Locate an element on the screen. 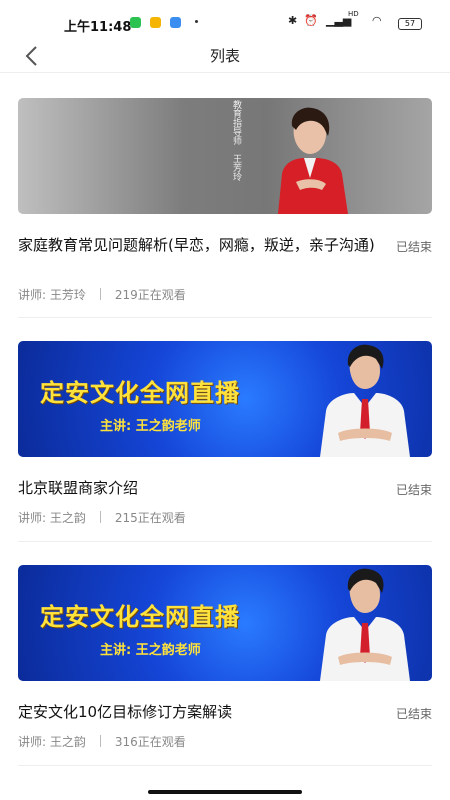  nav-bar: 列表 is located at coordinates (225, 56).